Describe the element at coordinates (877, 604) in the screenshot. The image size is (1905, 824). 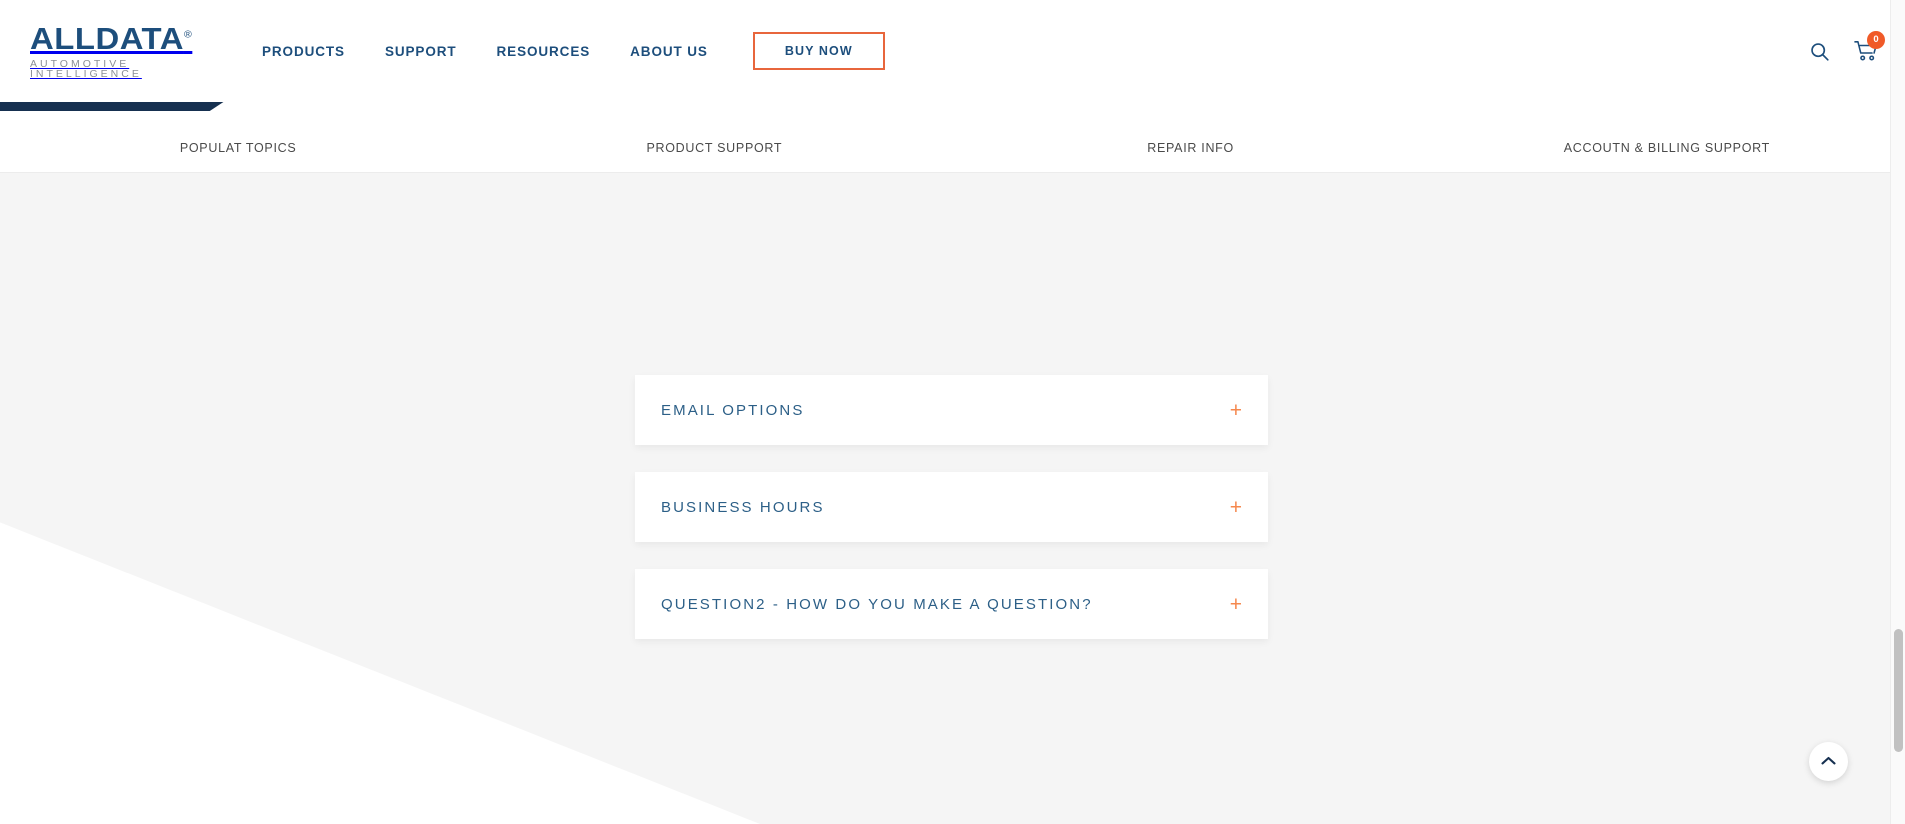
I see `accordion-title: QUESTION2 - HOW DO YOU MAKE A QUESTION?` at that location.